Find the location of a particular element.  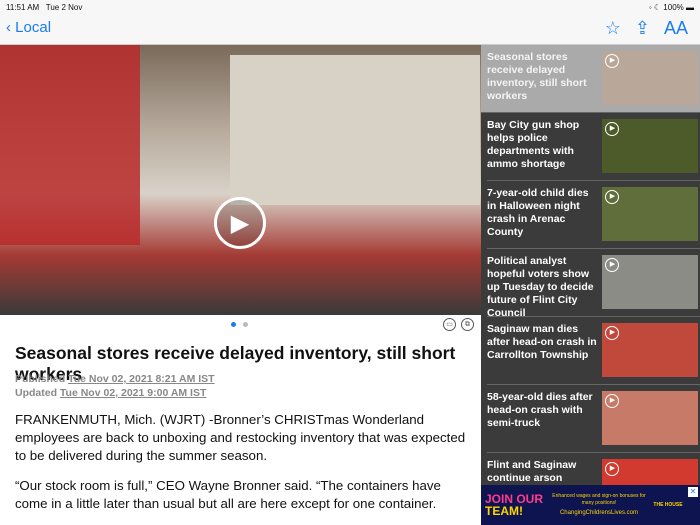

published-date: Tue Nov 02, 2021 8:21 AM IST is located at coordinates (141, 379).